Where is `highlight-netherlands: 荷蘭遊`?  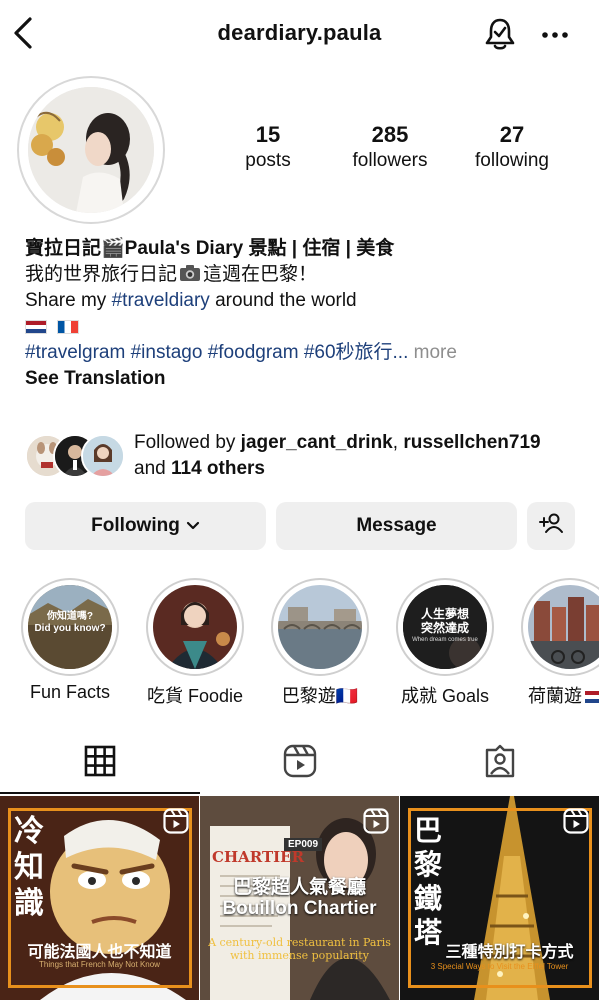 highlight-netherlands: 荷蘭遊 is located at coordinates (560, 643).